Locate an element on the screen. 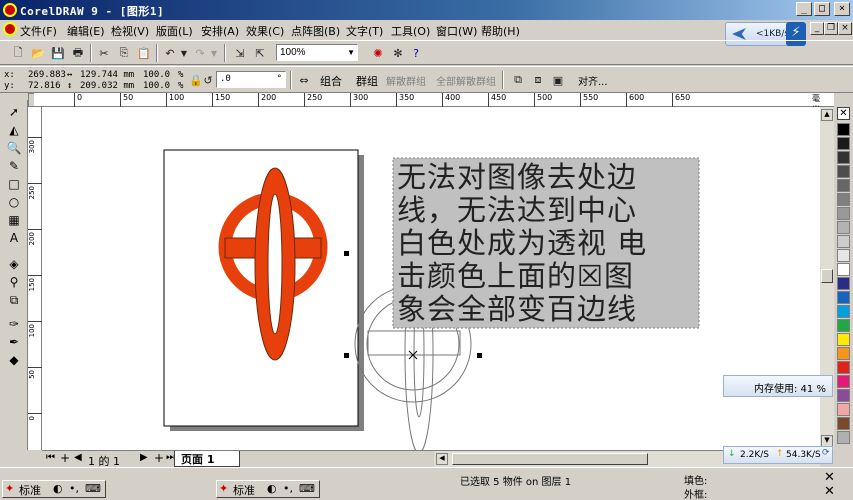 Image resolution: width=853 pixels, height=500 pixels. rotate-icon: ↺ is located at coordinates (208, 80).